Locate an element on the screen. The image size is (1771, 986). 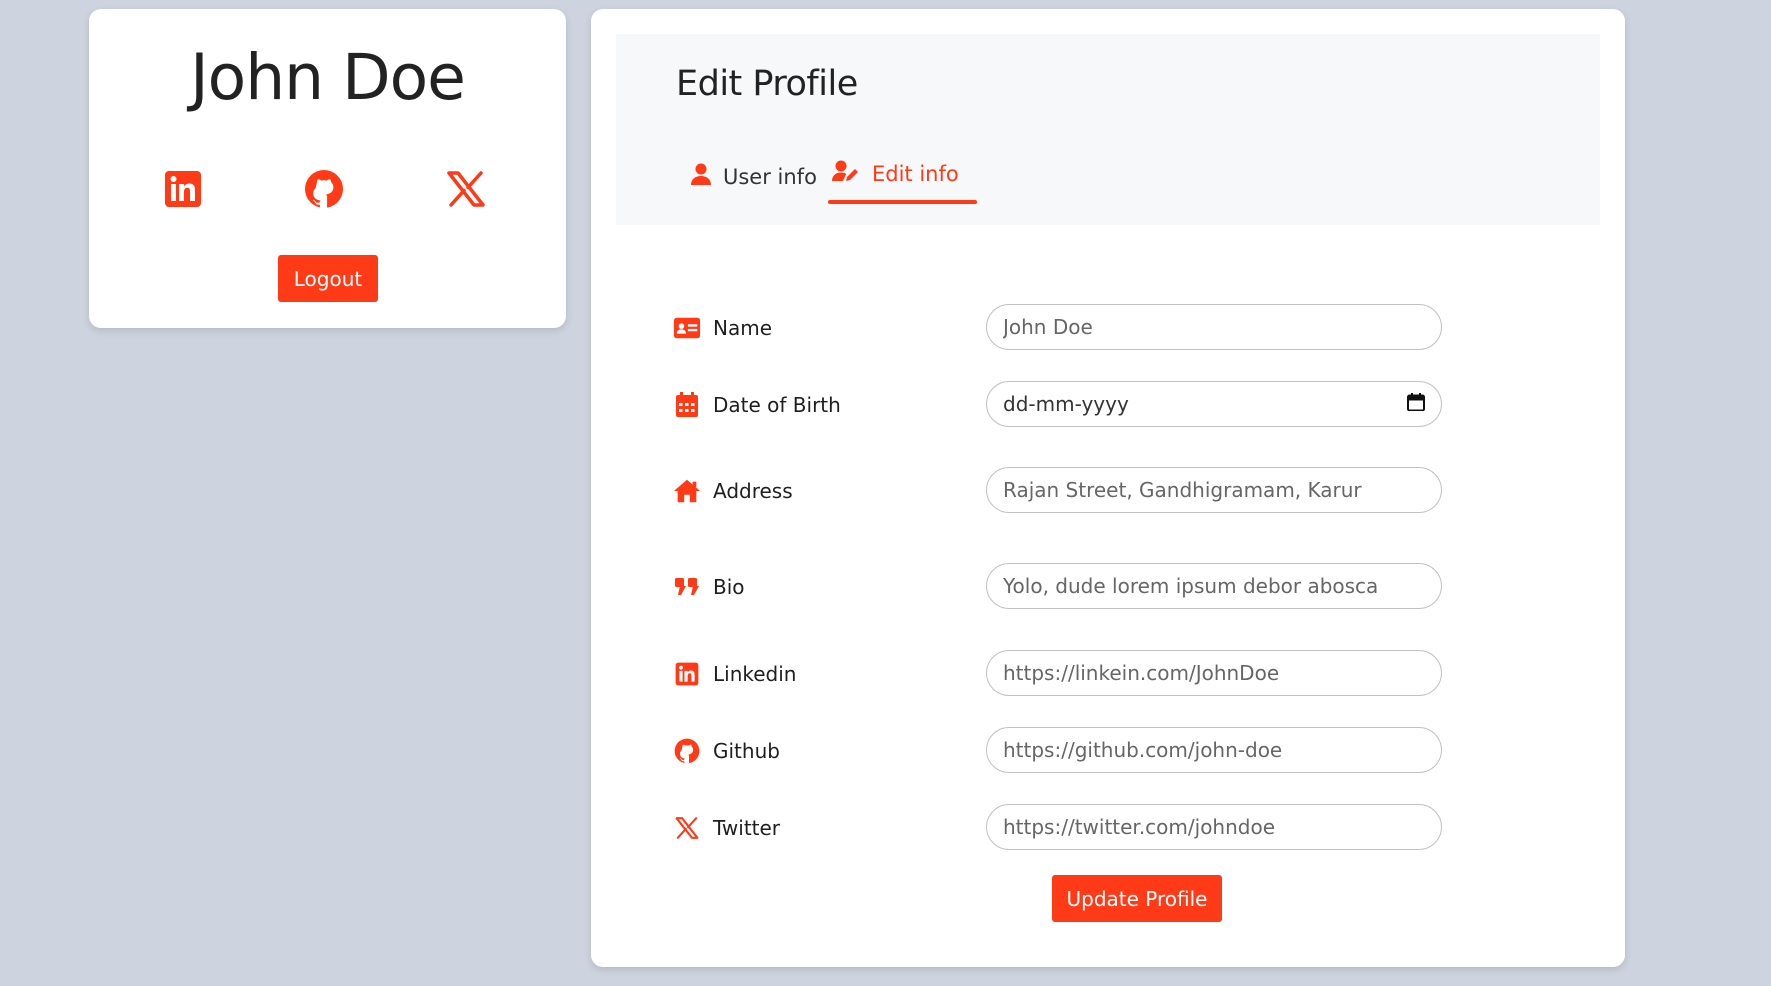
github-row: Github is located at coordinates (1073, 751).